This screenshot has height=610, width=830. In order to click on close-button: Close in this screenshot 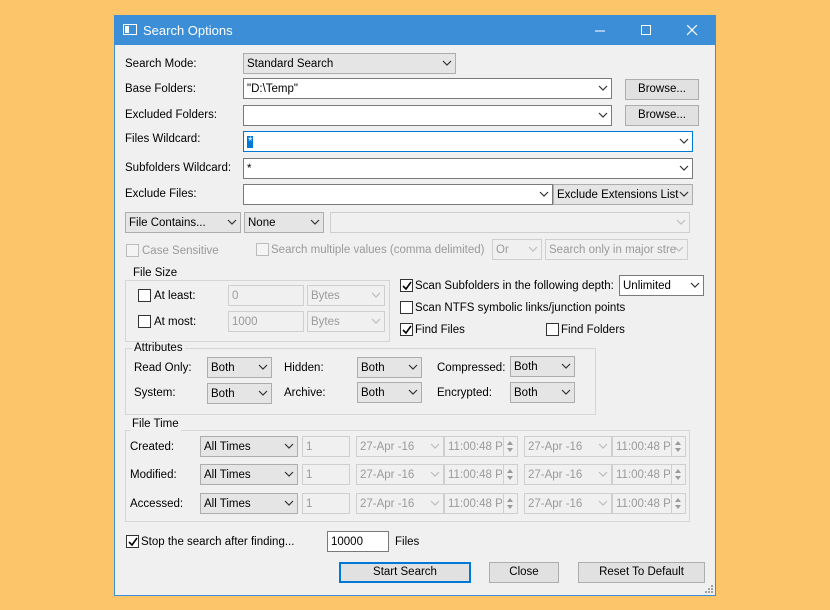, I will do `click(524, 572)`.